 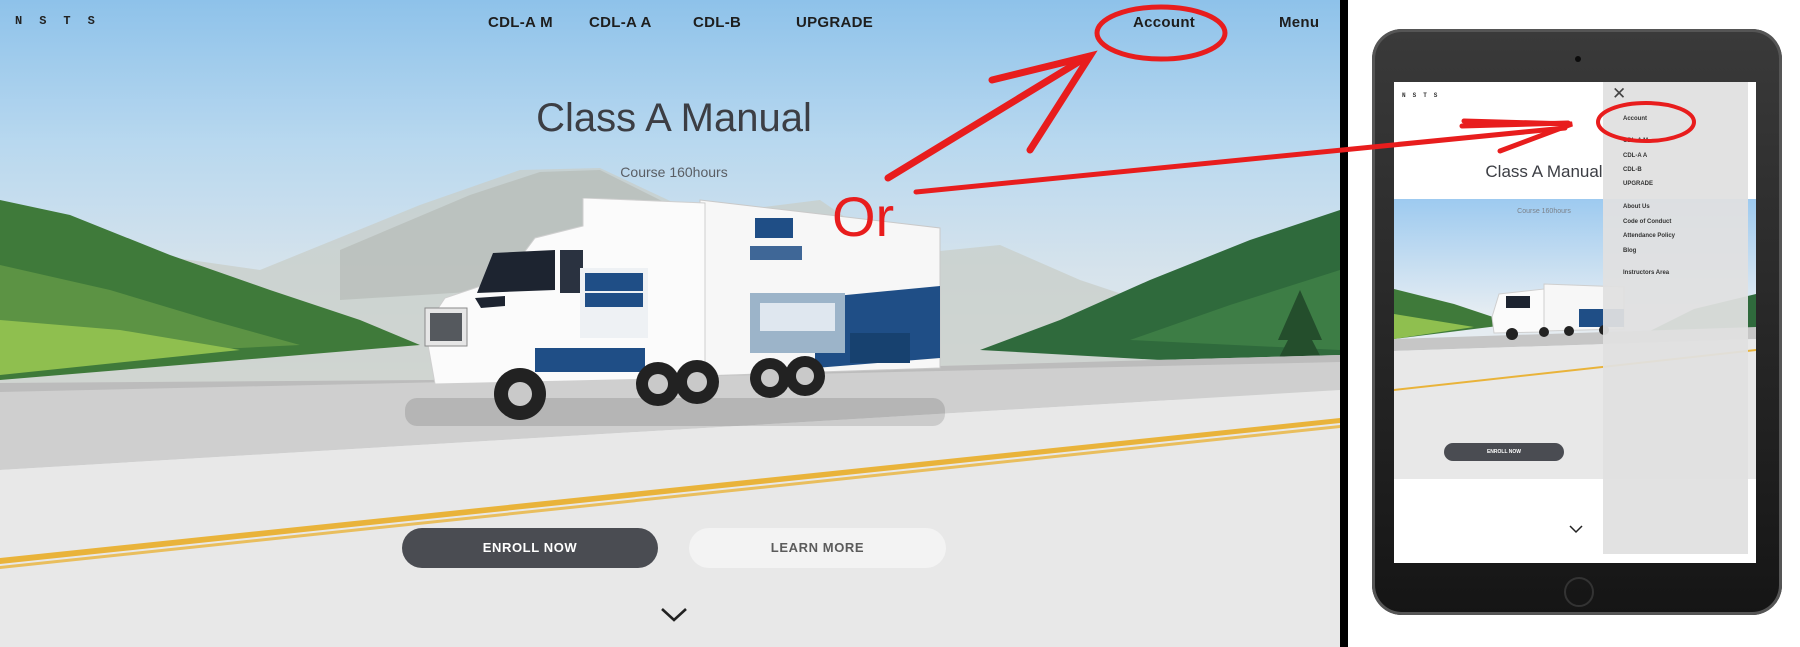 I want to click on panel-divider, so click(x=1344, y=323).